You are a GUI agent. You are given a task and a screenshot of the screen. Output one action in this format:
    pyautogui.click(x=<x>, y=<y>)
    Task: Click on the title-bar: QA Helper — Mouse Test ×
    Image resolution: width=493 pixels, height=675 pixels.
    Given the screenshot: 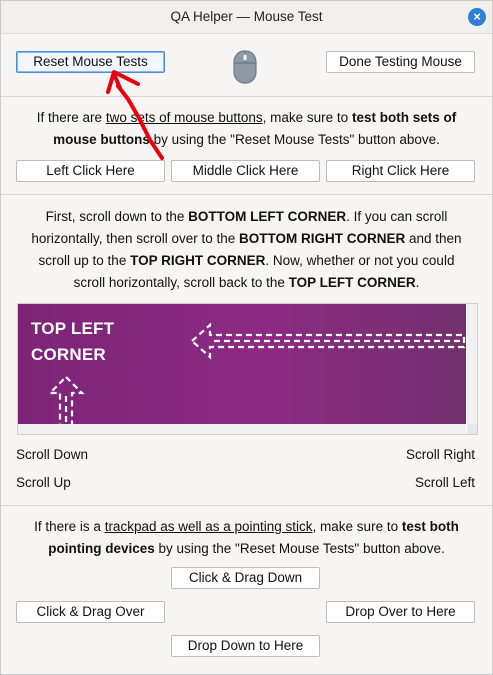 What is the action you would take?
    pyautogui.click(x=246, y=17)
    